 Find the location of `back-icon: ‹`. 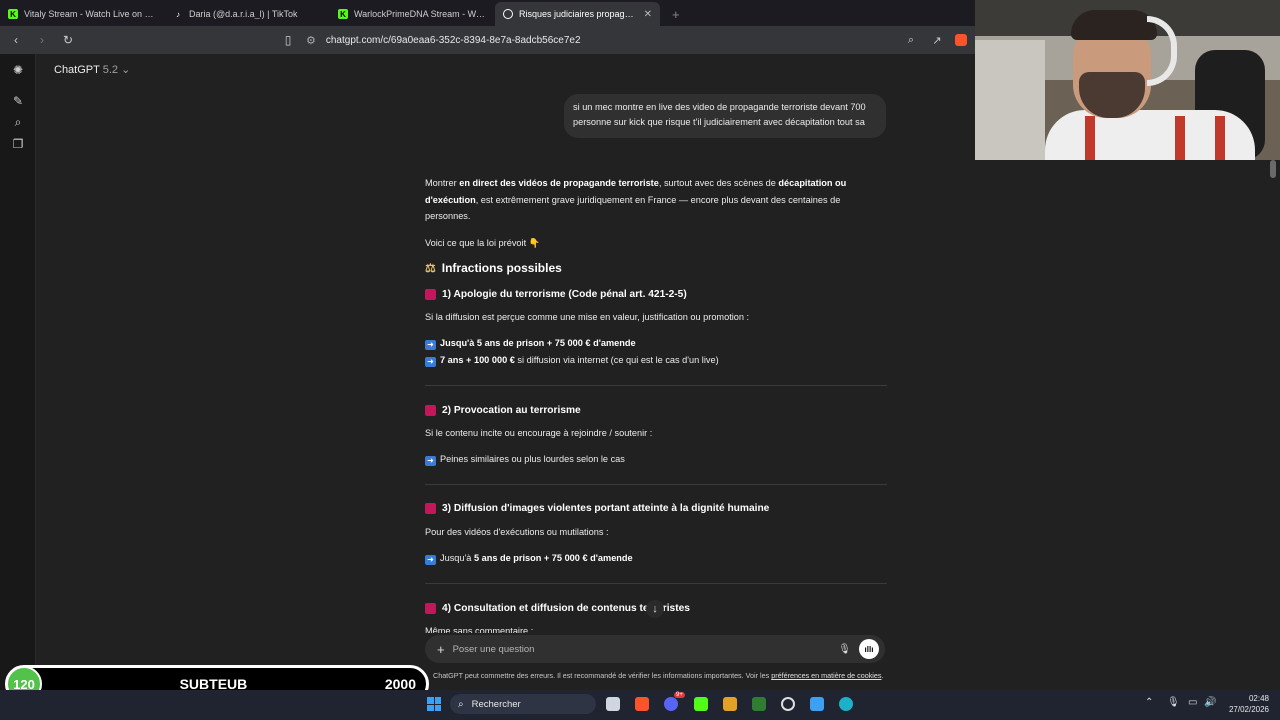

back-icon: ‹ is located at coordinates (16, 40).